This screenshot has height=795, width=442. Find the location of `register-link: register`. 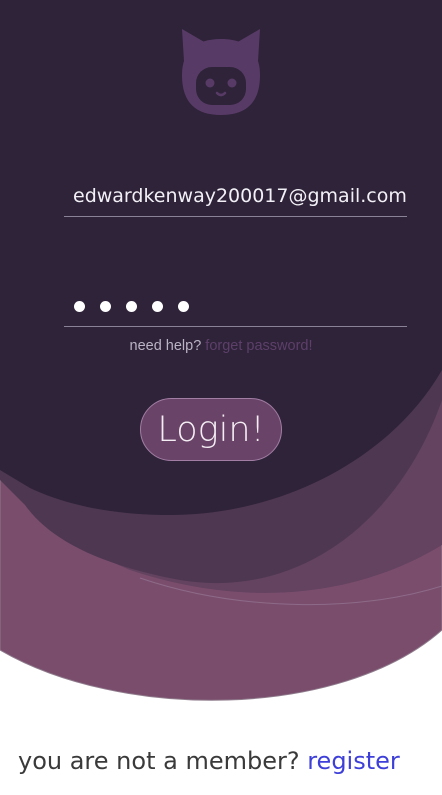

register-link: register is located at coordinates (353, 761).